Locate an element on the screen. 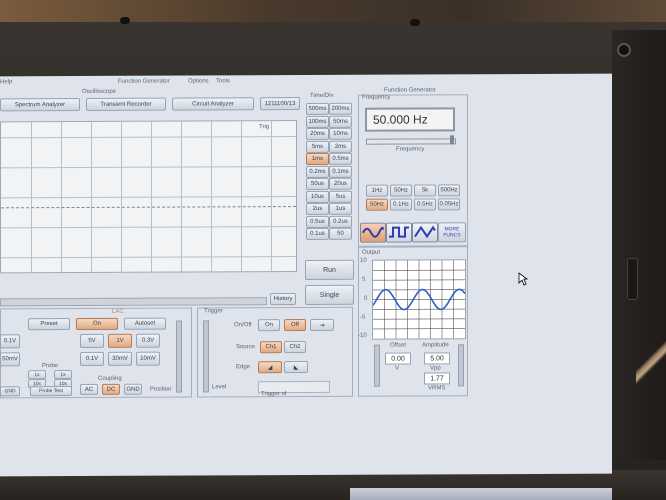 This screenshot has height=500, width=666. run-button: Run is located at coordinates (329, 270).